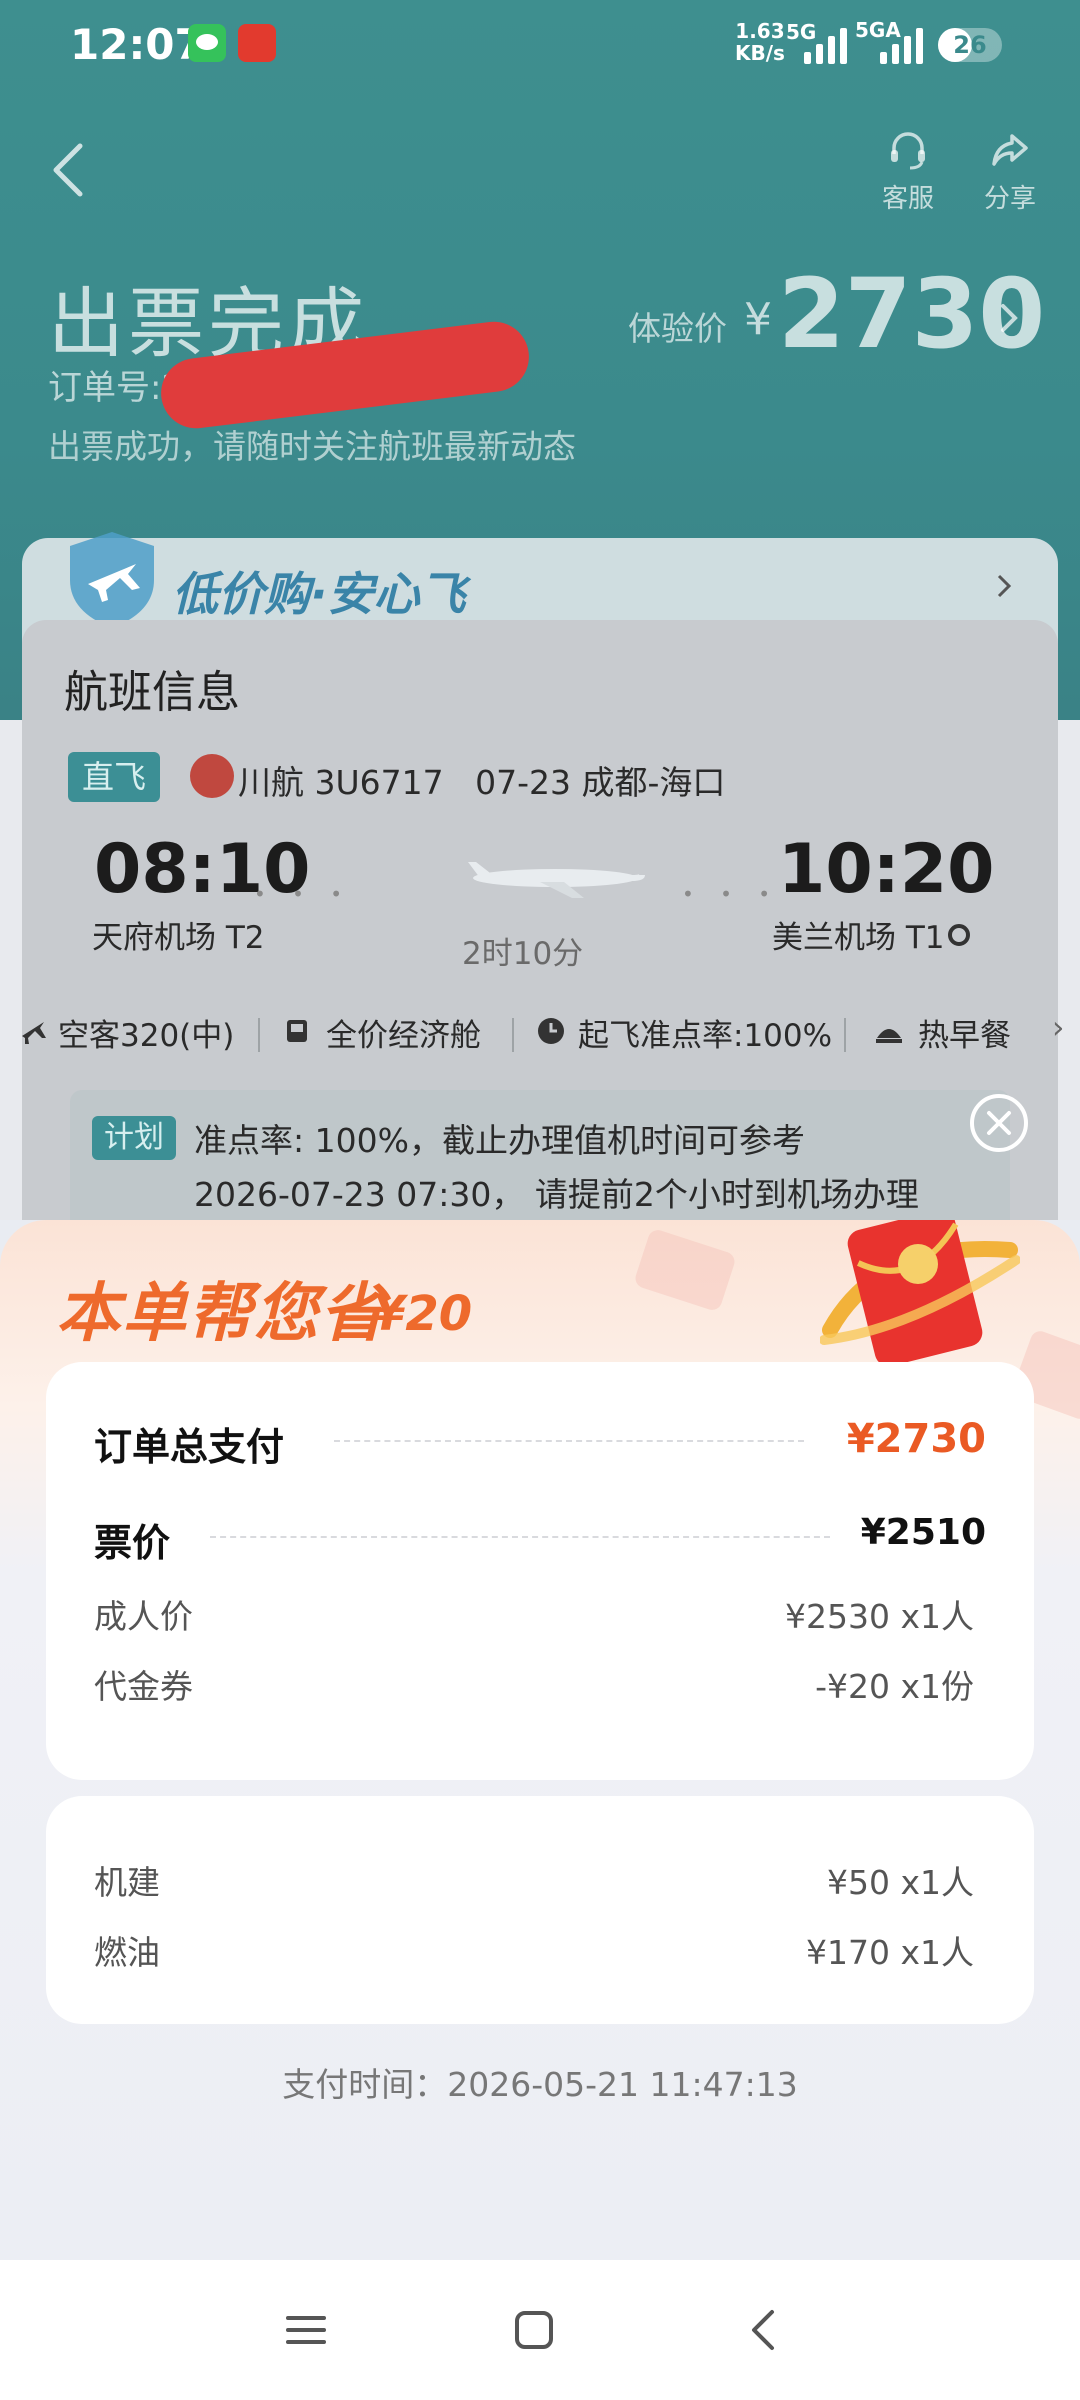  I want to click on total-payment-row: 订单总支付 ¥2730, so click(540, 1438).